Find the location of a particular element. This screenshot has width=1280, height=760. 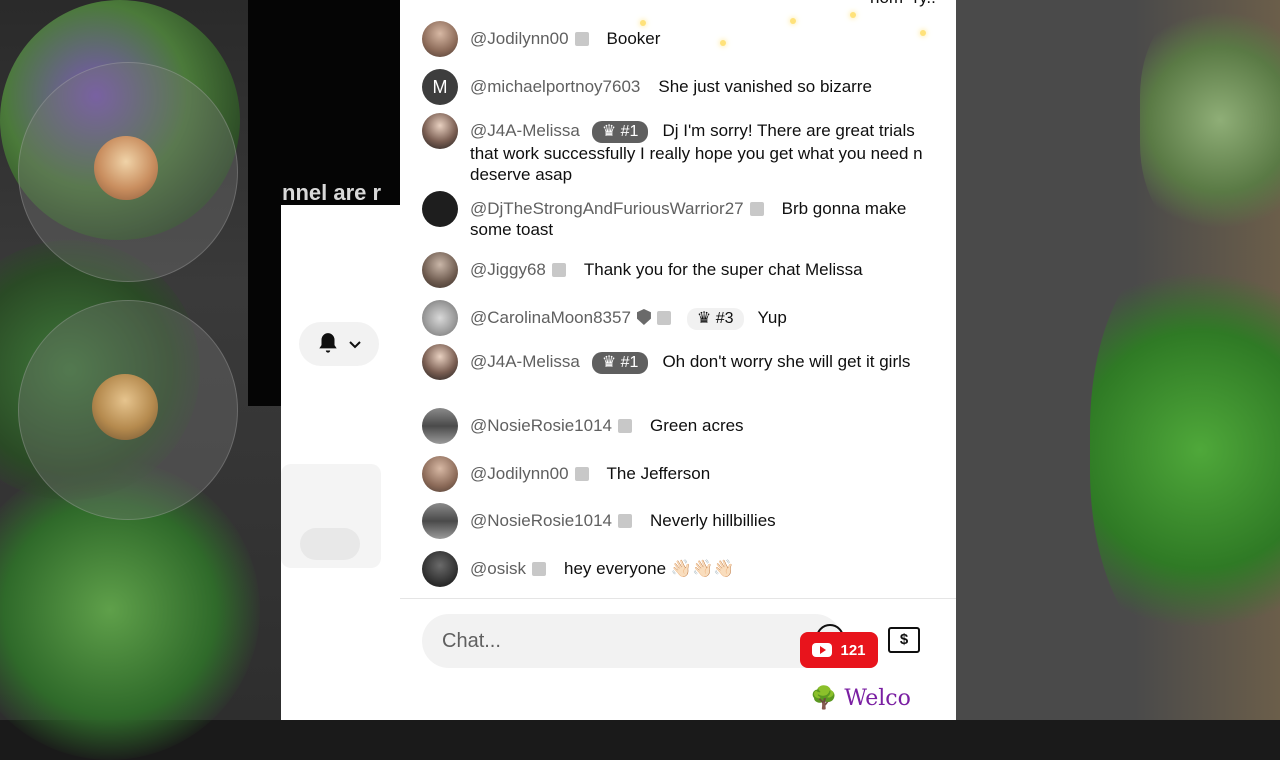

avatar-bottom is located at coordinates (125, 407).